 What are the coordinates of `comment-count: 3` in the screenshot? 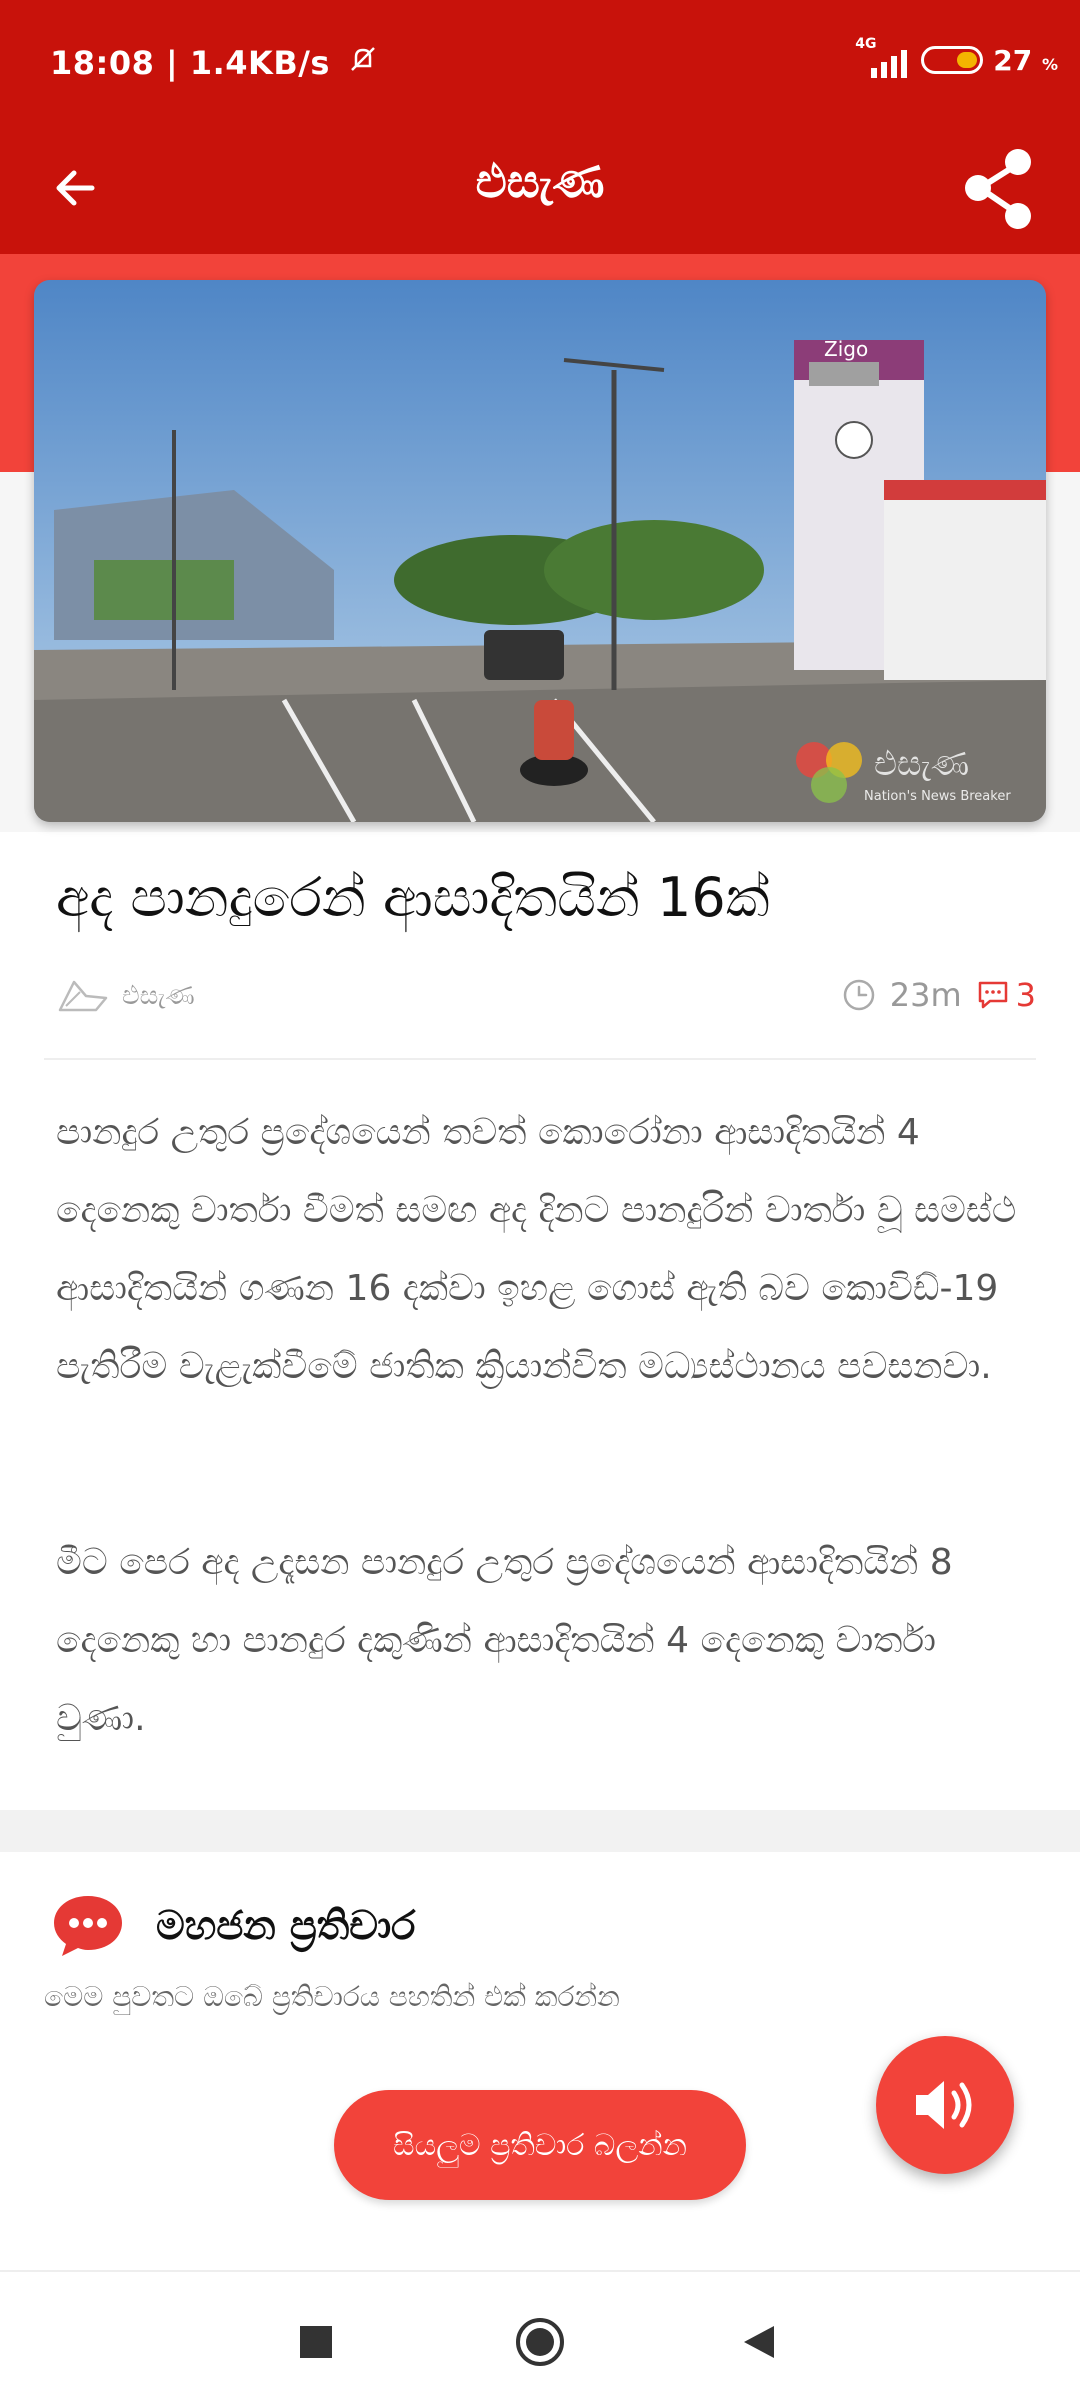 It's located at (1025, 995).